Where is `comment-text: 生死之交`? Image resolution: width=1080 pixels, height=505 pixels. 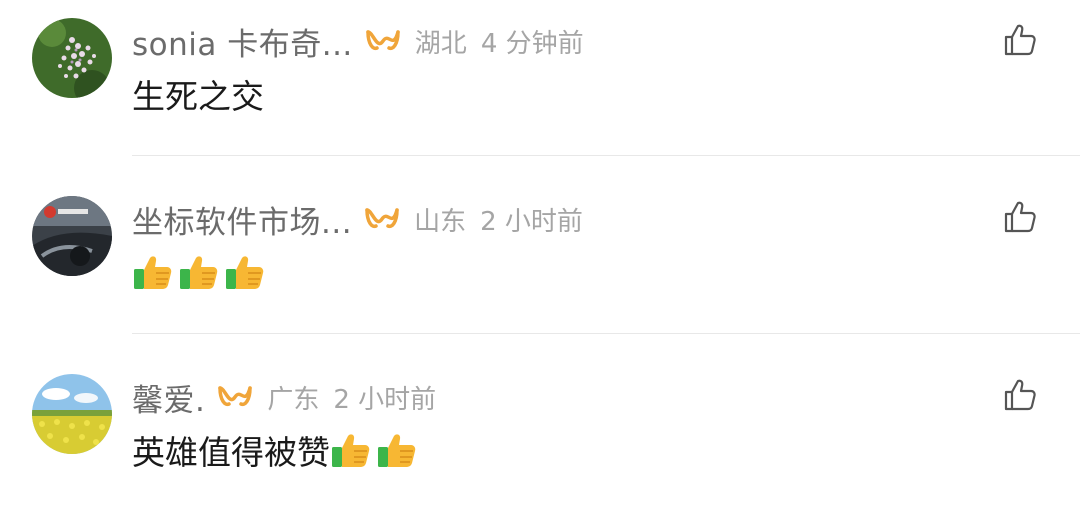 comment-text: 生死之交 is located at coordinates (198, 94).